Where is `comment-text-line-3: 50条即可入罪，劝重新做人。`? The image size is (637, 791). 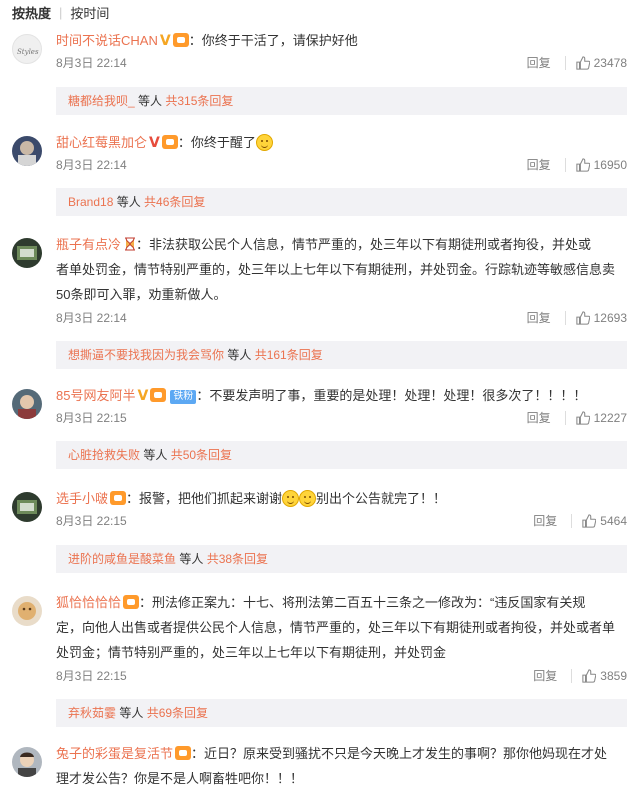 comment-text-line-3: 50条即可入罪，劝重新做人。 is located at coordinates (141, 294).